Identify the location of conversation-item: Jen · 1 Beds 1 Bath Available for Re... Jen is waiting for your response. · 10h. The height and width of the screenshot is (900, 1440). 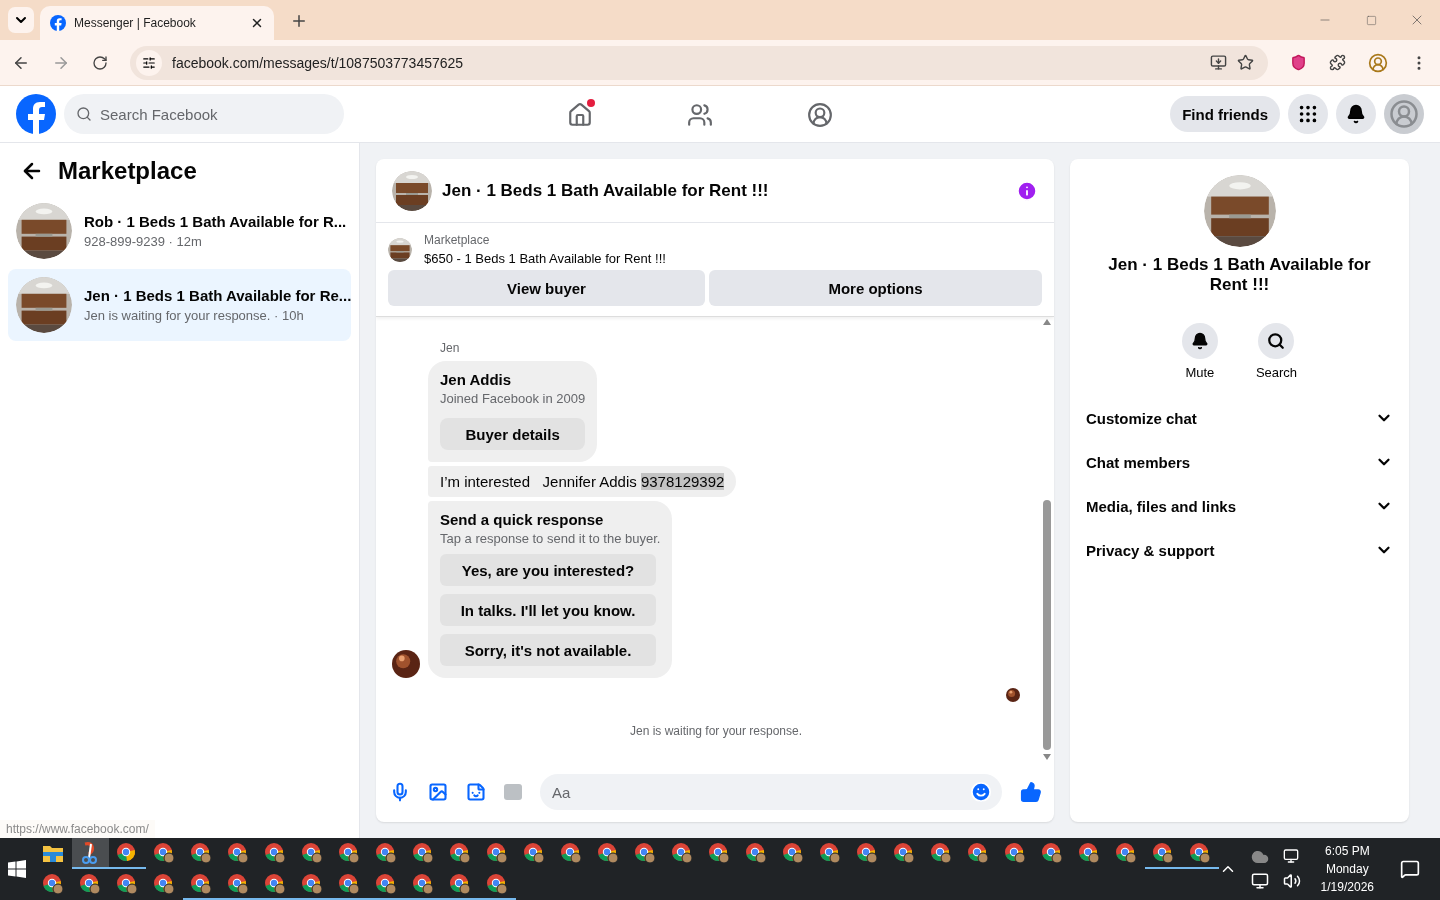
(179, 305).